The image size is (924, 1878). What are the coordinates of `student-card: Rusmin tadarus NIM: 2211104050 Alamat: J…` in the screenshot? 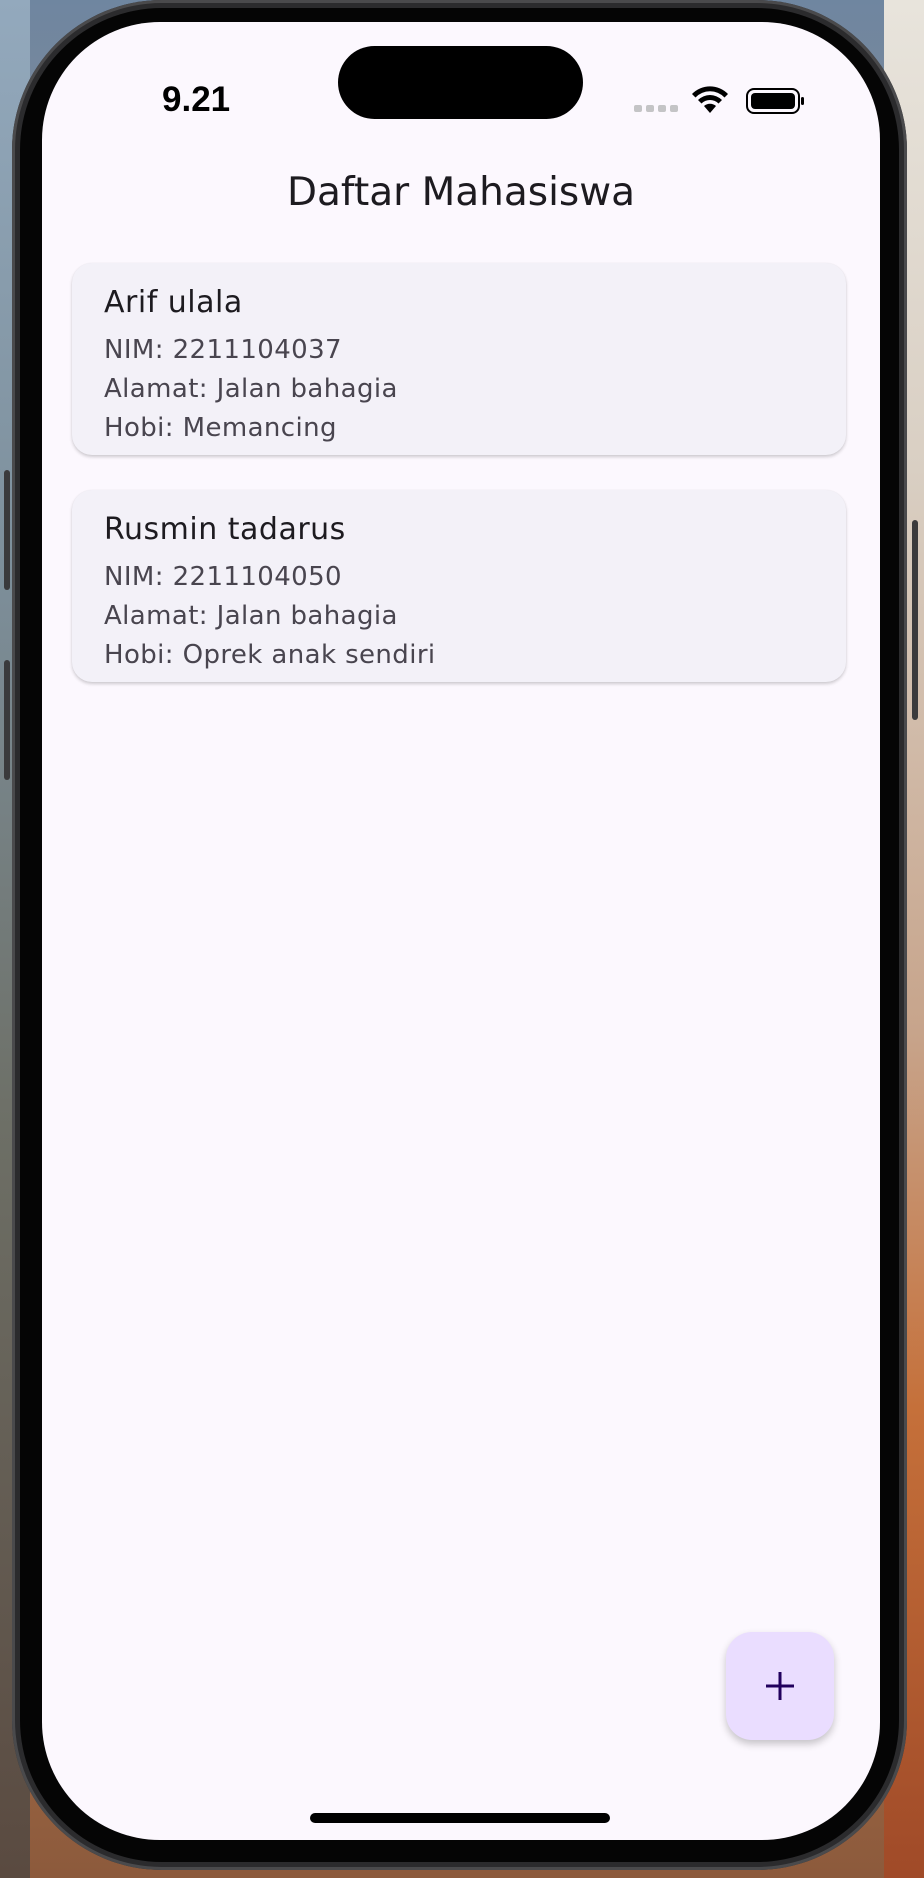 It's located at (459, 586).